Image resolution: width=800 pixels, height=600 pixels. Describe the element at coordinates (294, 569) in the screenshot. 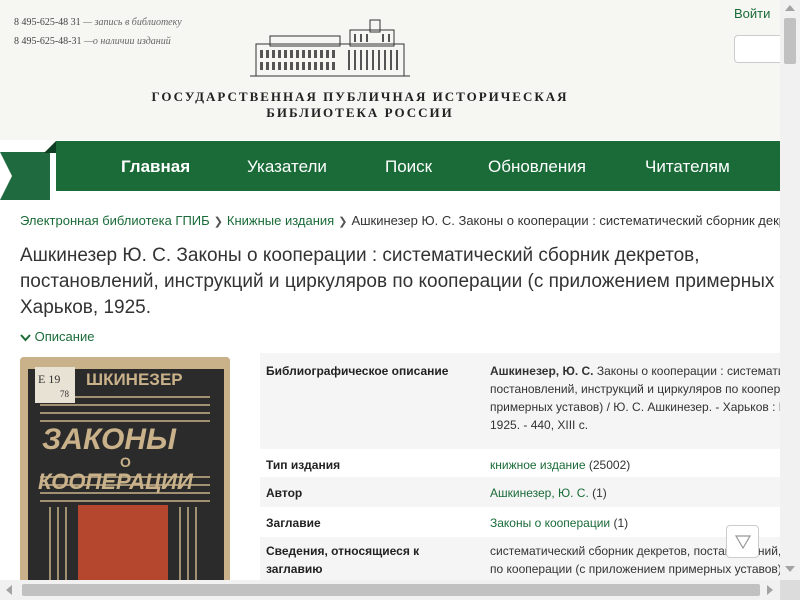

I see `title-info-label-line2: заглавию` at that location.